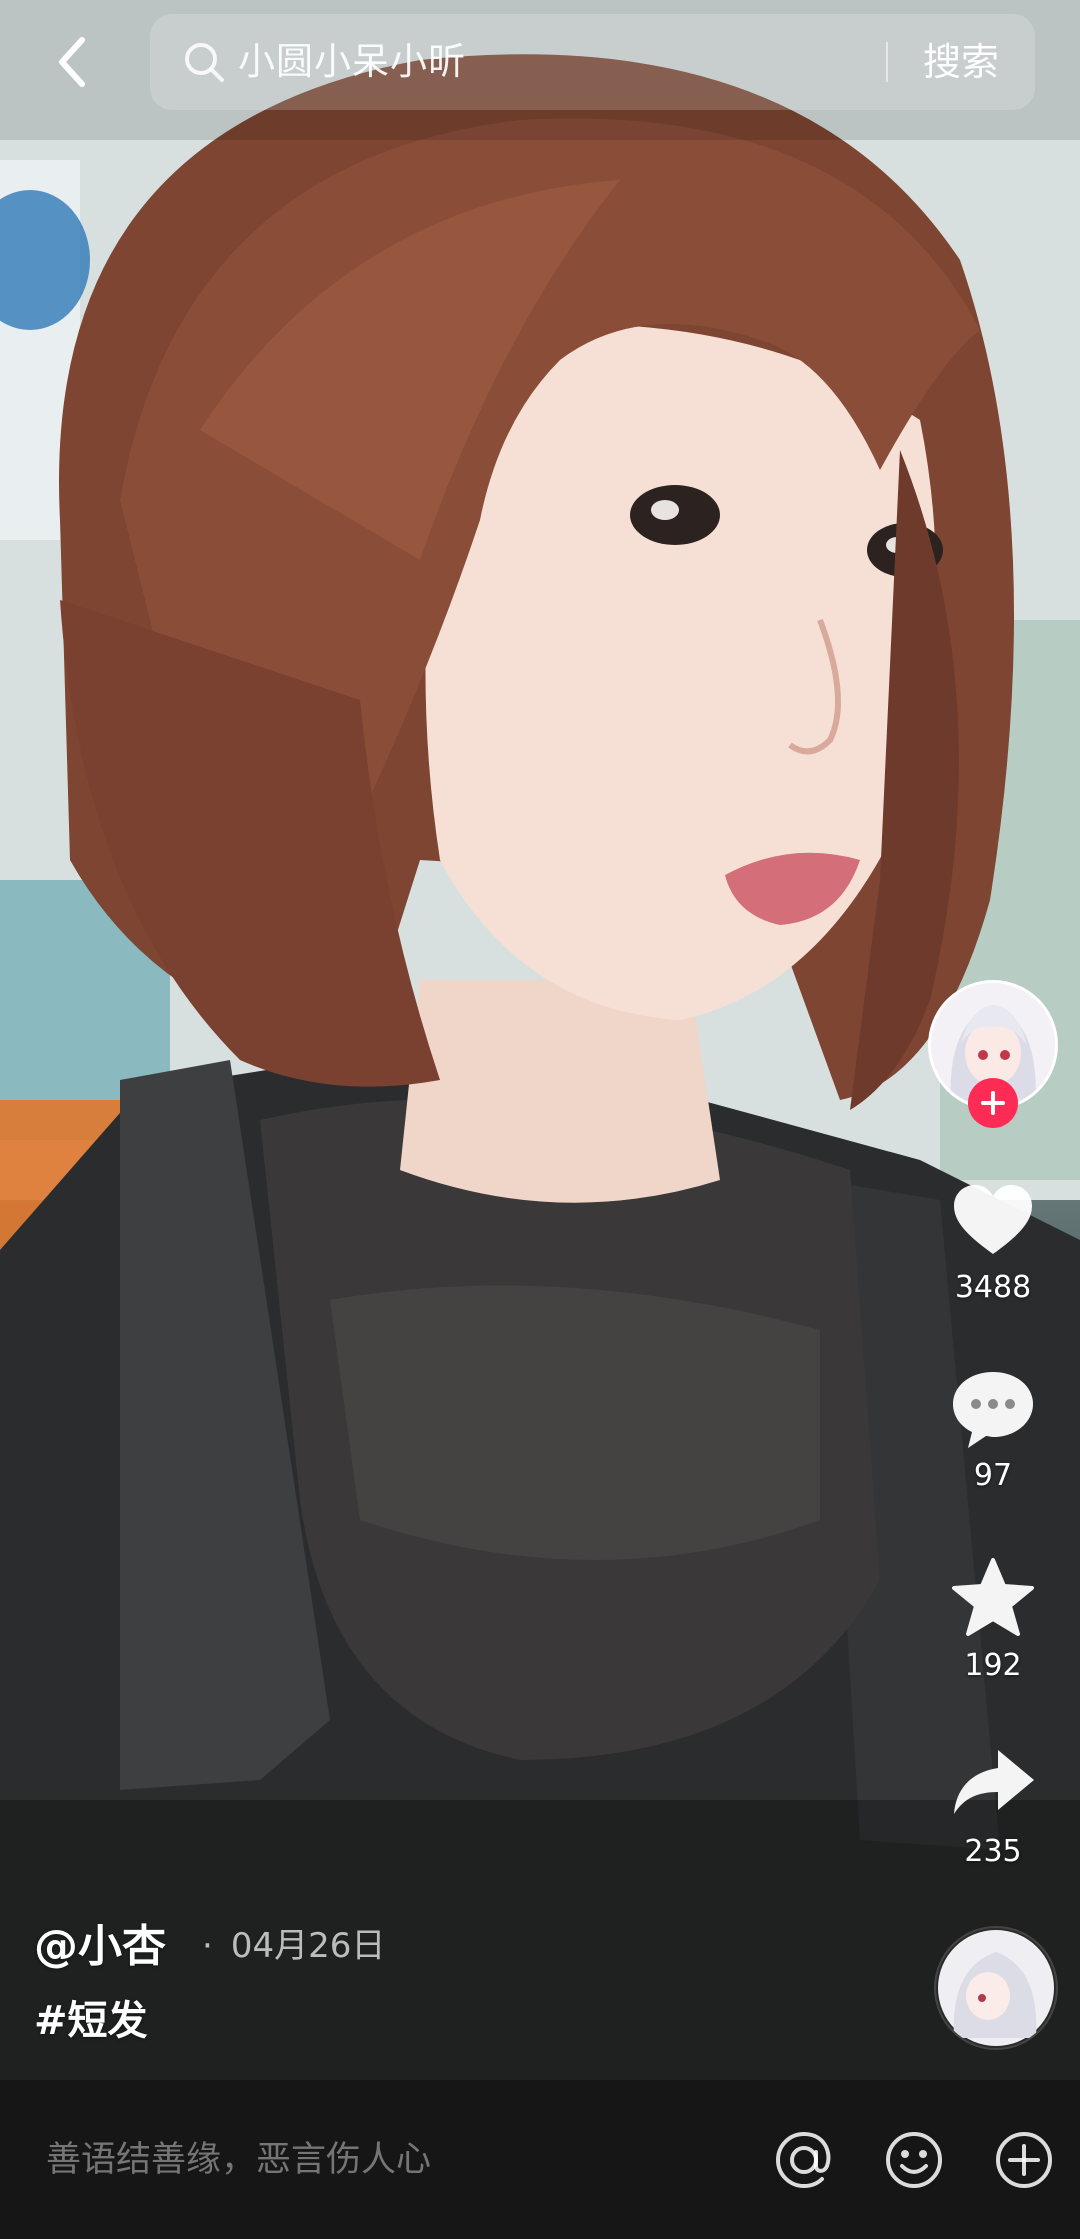  I want to click on music-cover-image, so click(996, 1988).